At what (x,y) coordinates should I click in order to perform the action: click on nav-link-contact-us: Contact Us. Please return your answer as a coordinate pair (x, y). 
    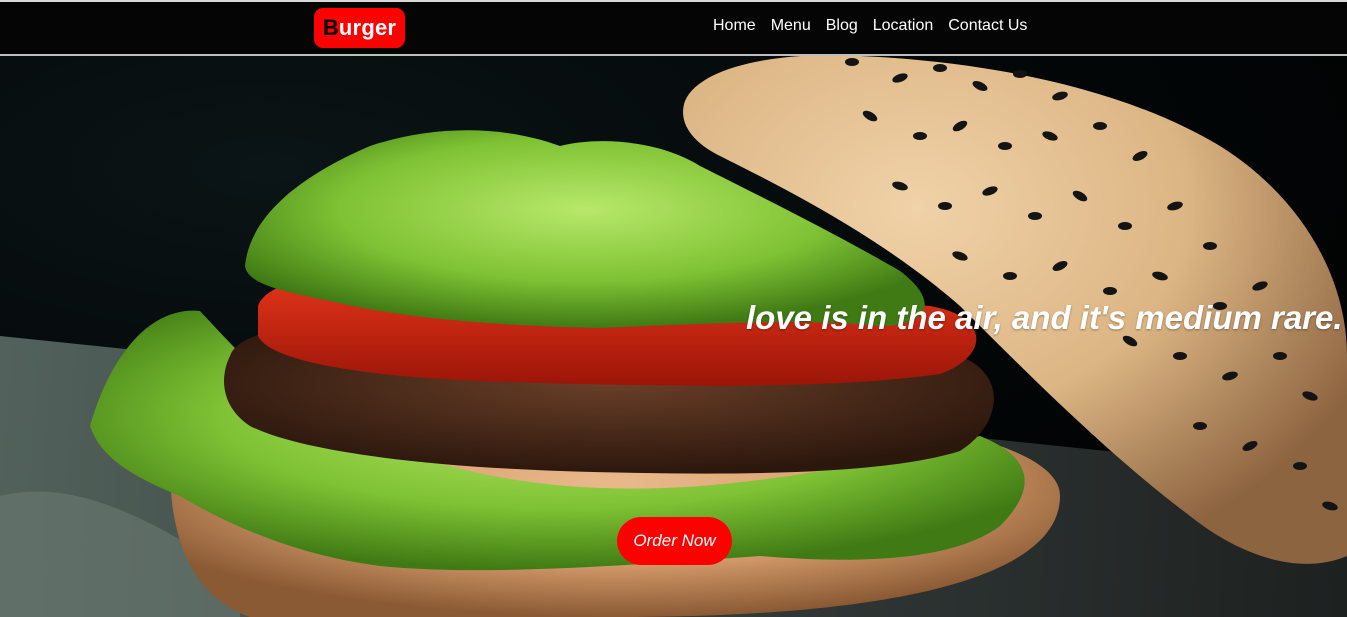
    Looking at the image, I should click on (987, 25).